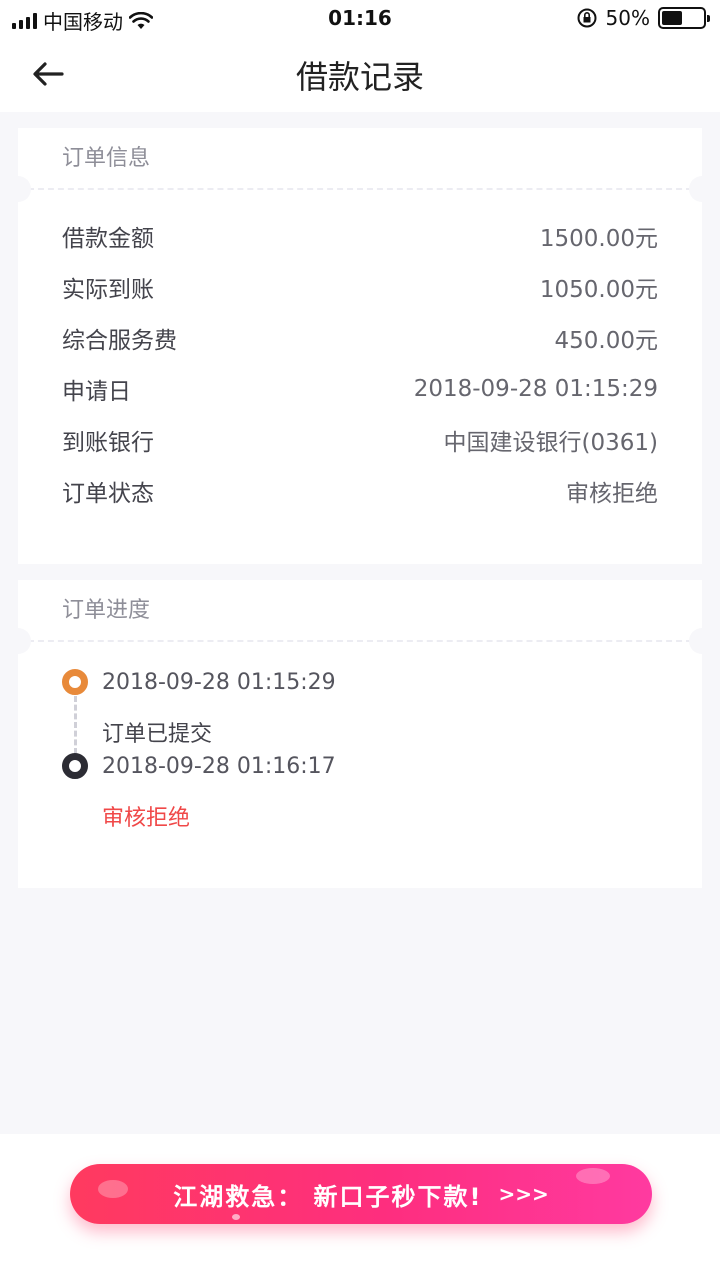 Image resolution: width=720 pixels, height=1280 pixels. I want to click on step-time: 2018-09-28 01:16:17, so click(219, 766).